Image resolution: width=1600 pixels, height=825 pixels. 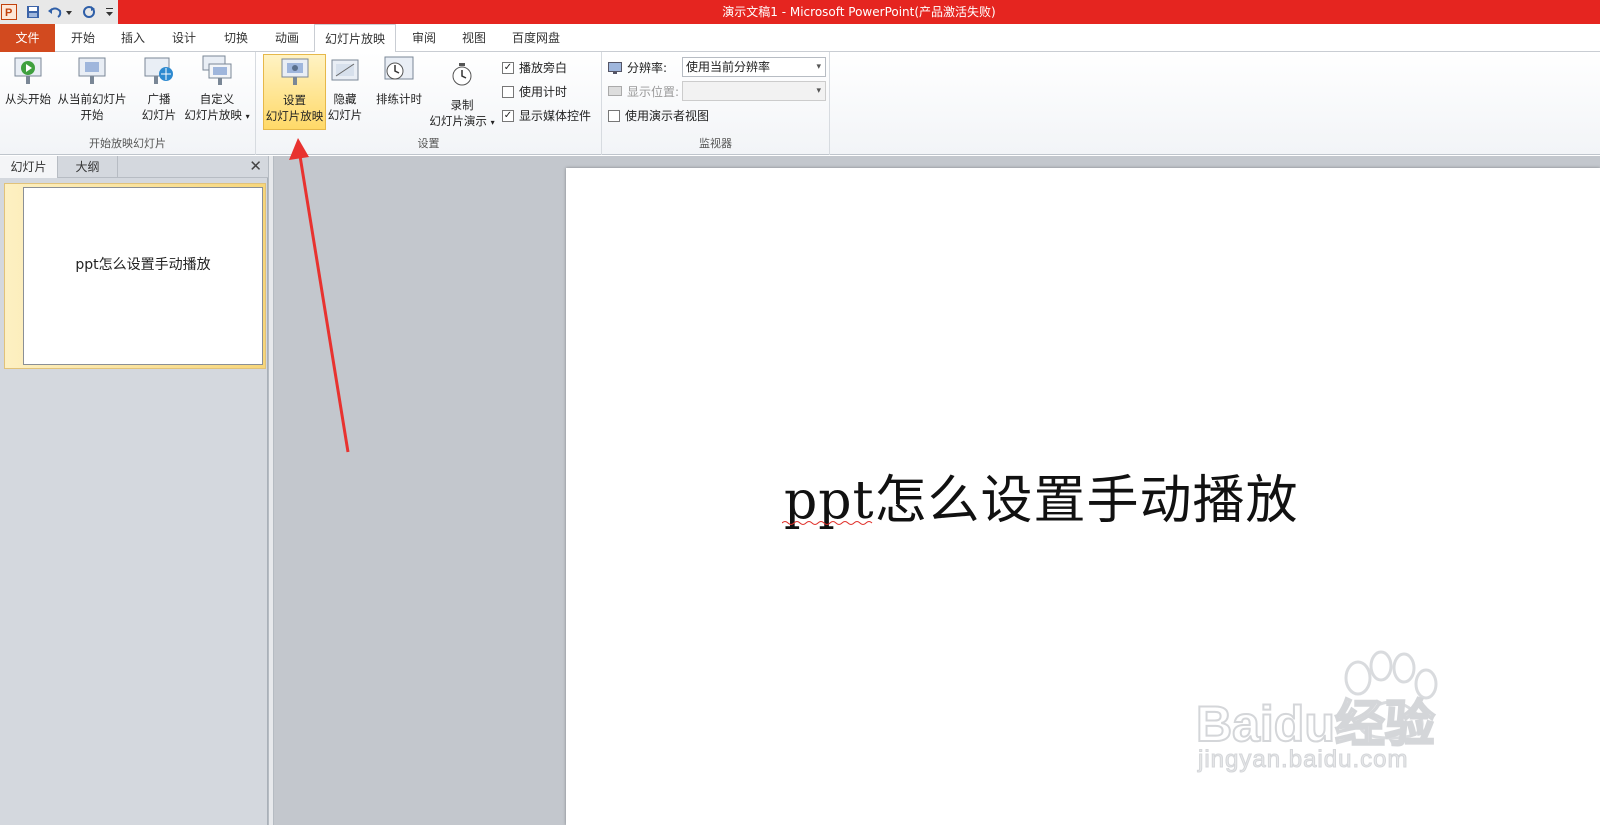 I want to click on from-current-label-1: 从当前幻灯片, so click(x=92, y=99).